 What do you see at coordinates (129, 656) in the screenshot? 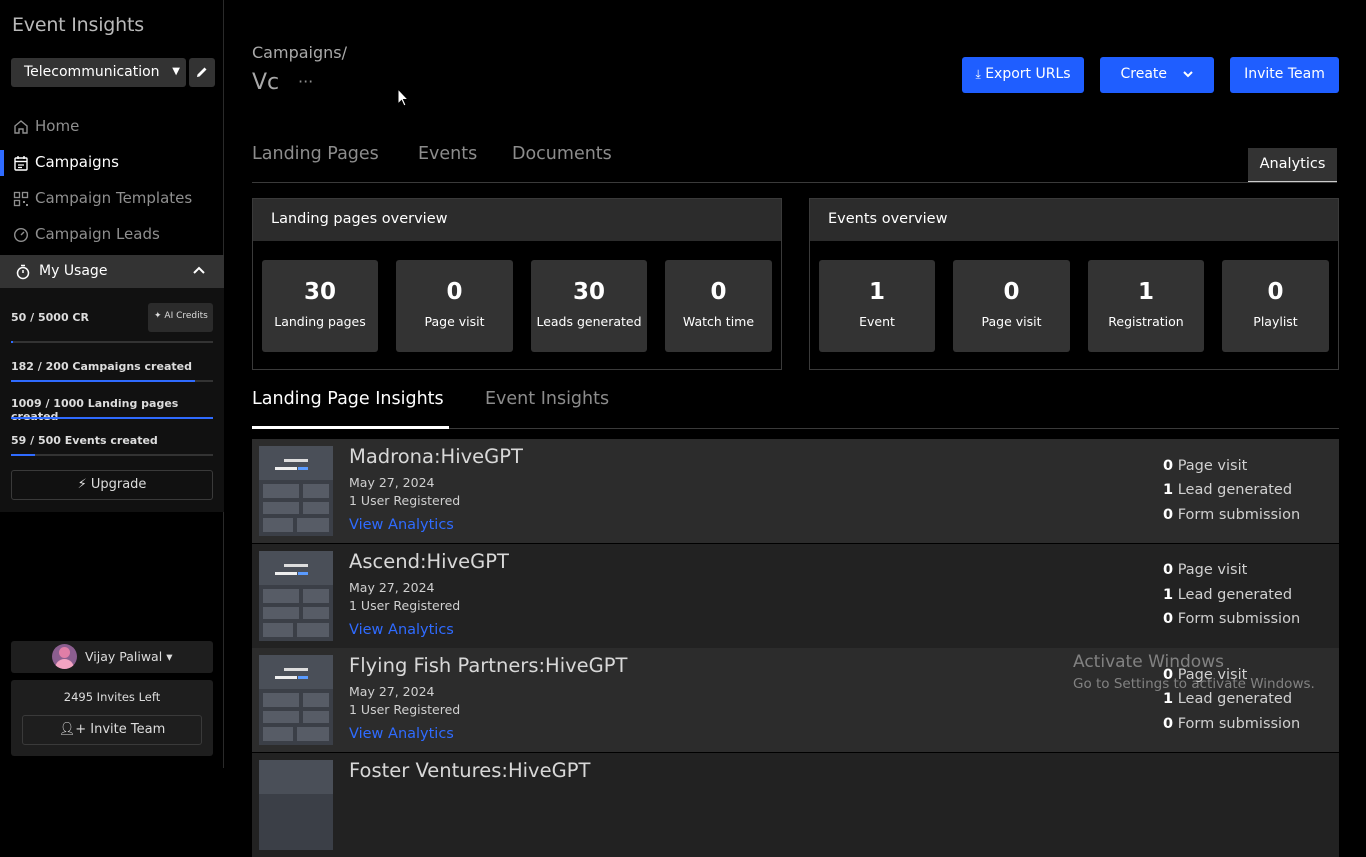
I see `user-name: Vijay Paliwal ▾` at bounding box center [129, 656].